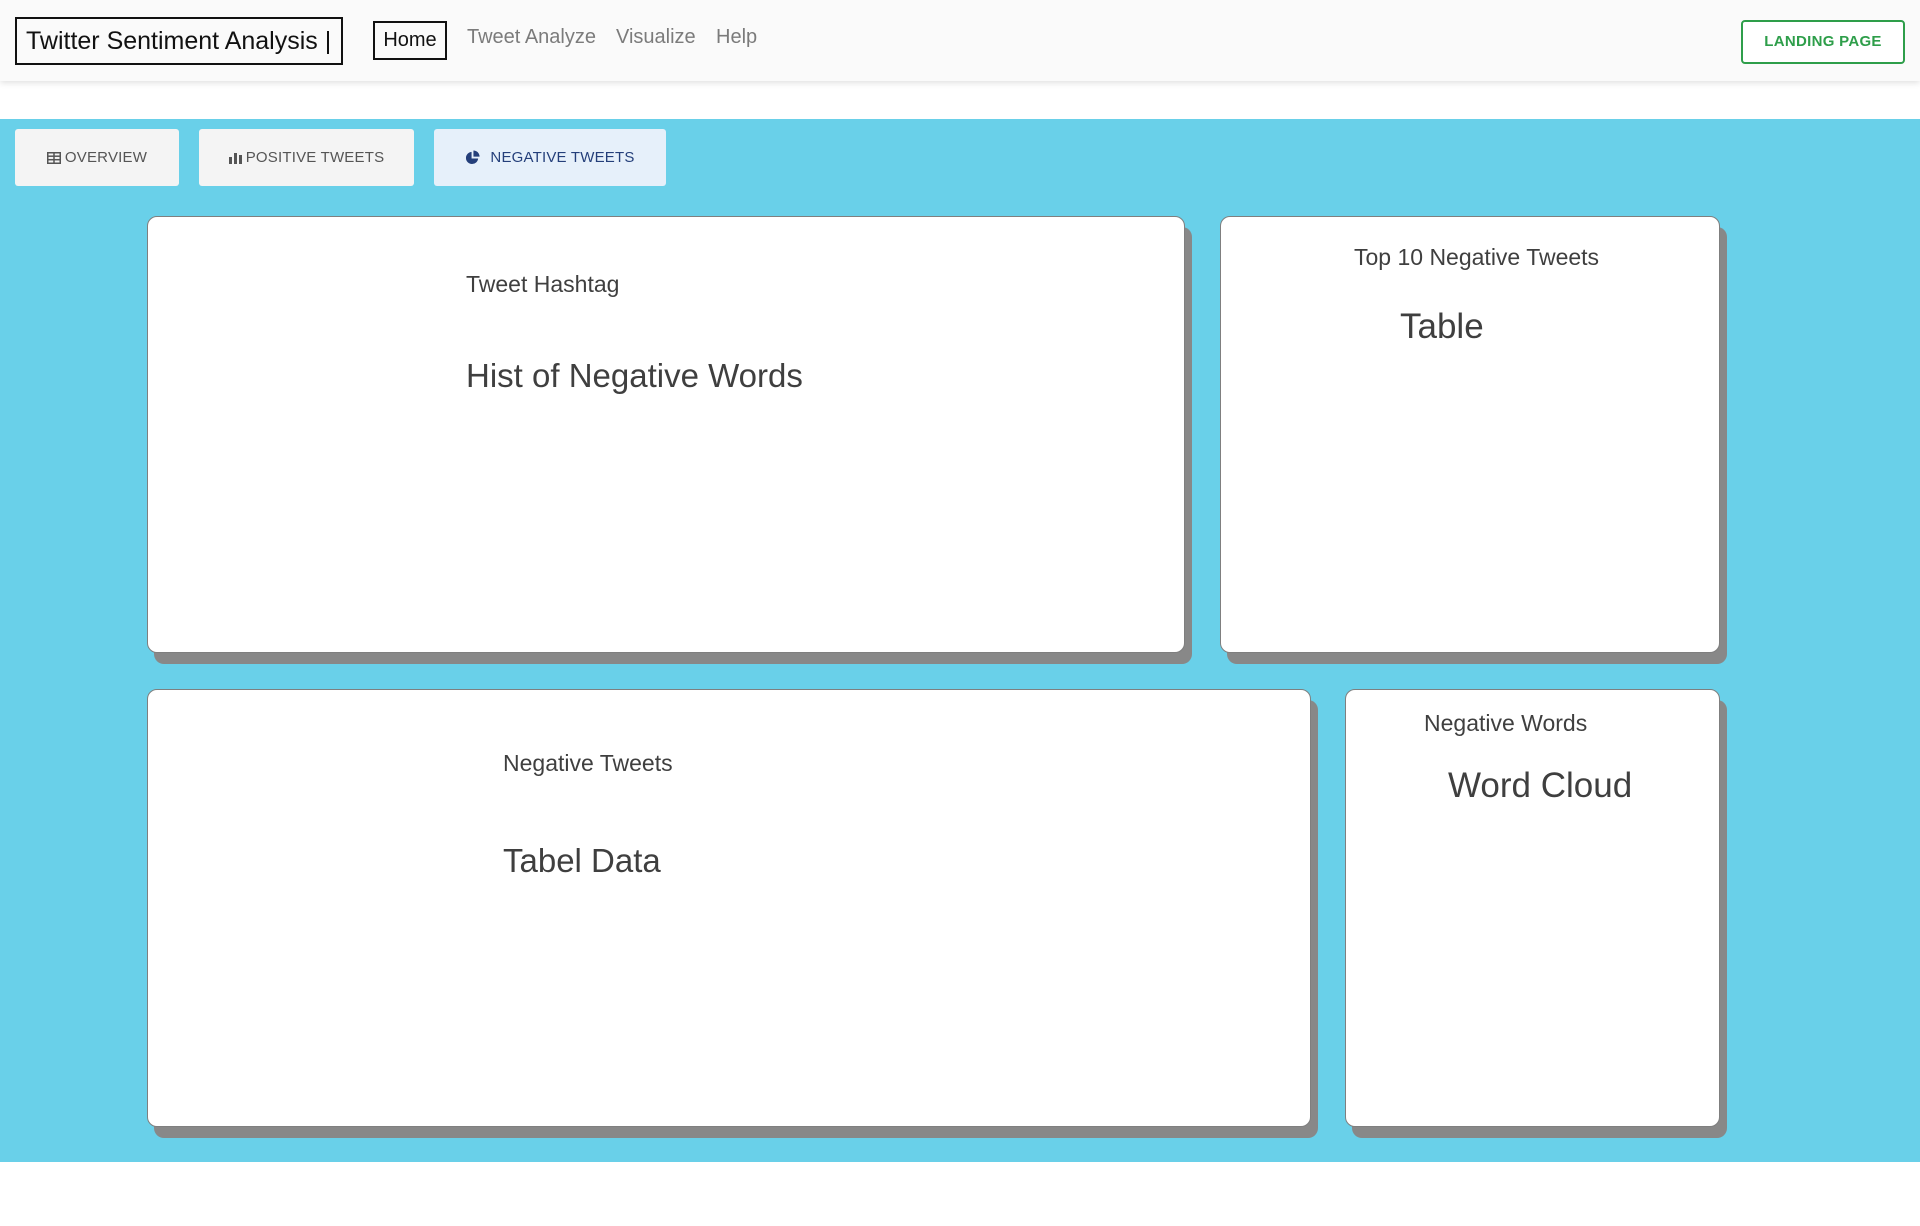  Describe the element at coordinates (53, 157) in the screenshot. I see `table-icon` at that location.